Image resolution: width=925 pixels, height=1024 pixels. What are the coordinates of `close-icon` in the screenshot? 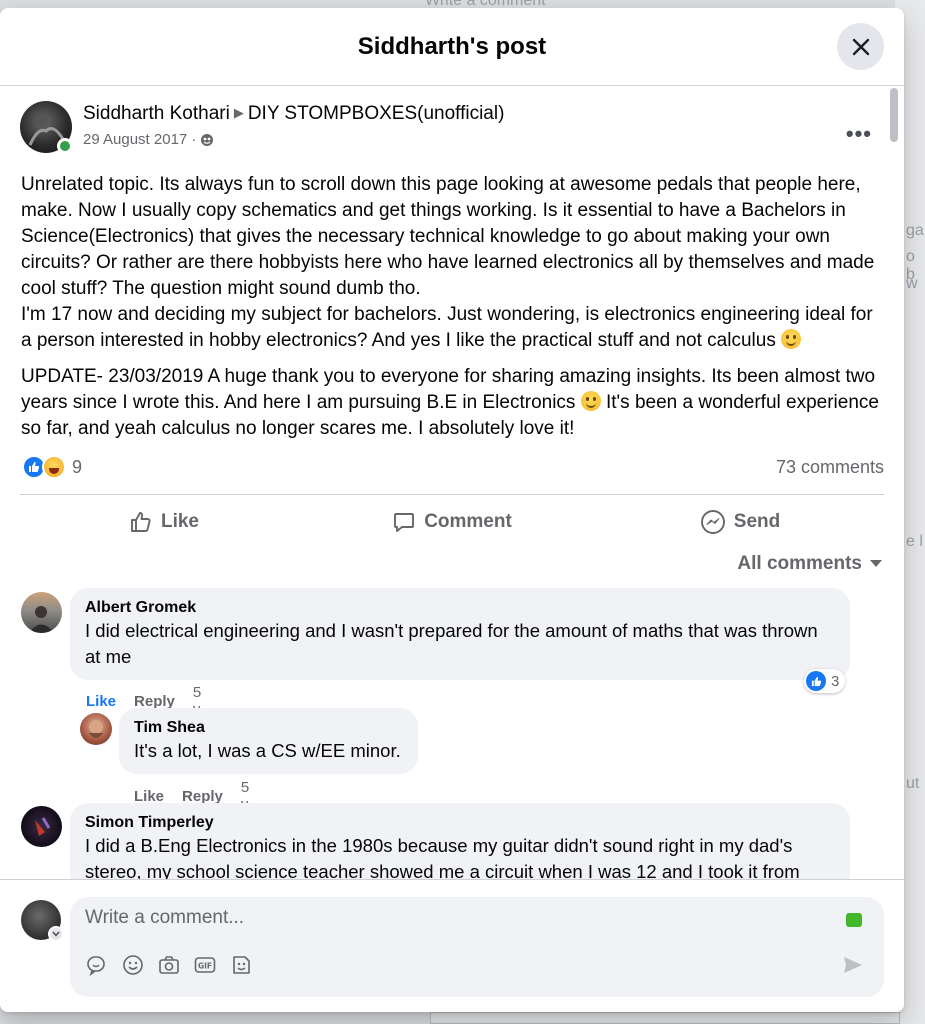 It's located at (860, 46).